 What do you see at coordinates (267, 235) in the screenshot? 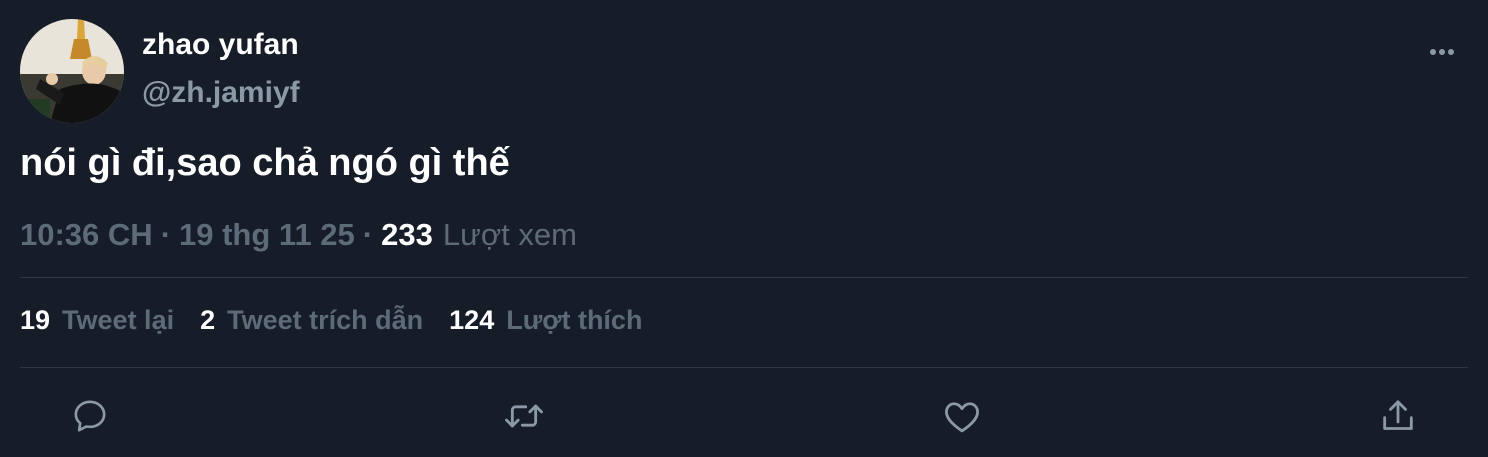
I see `tweet-date: 19 thg 11 25` at bounding box center [267, 235].